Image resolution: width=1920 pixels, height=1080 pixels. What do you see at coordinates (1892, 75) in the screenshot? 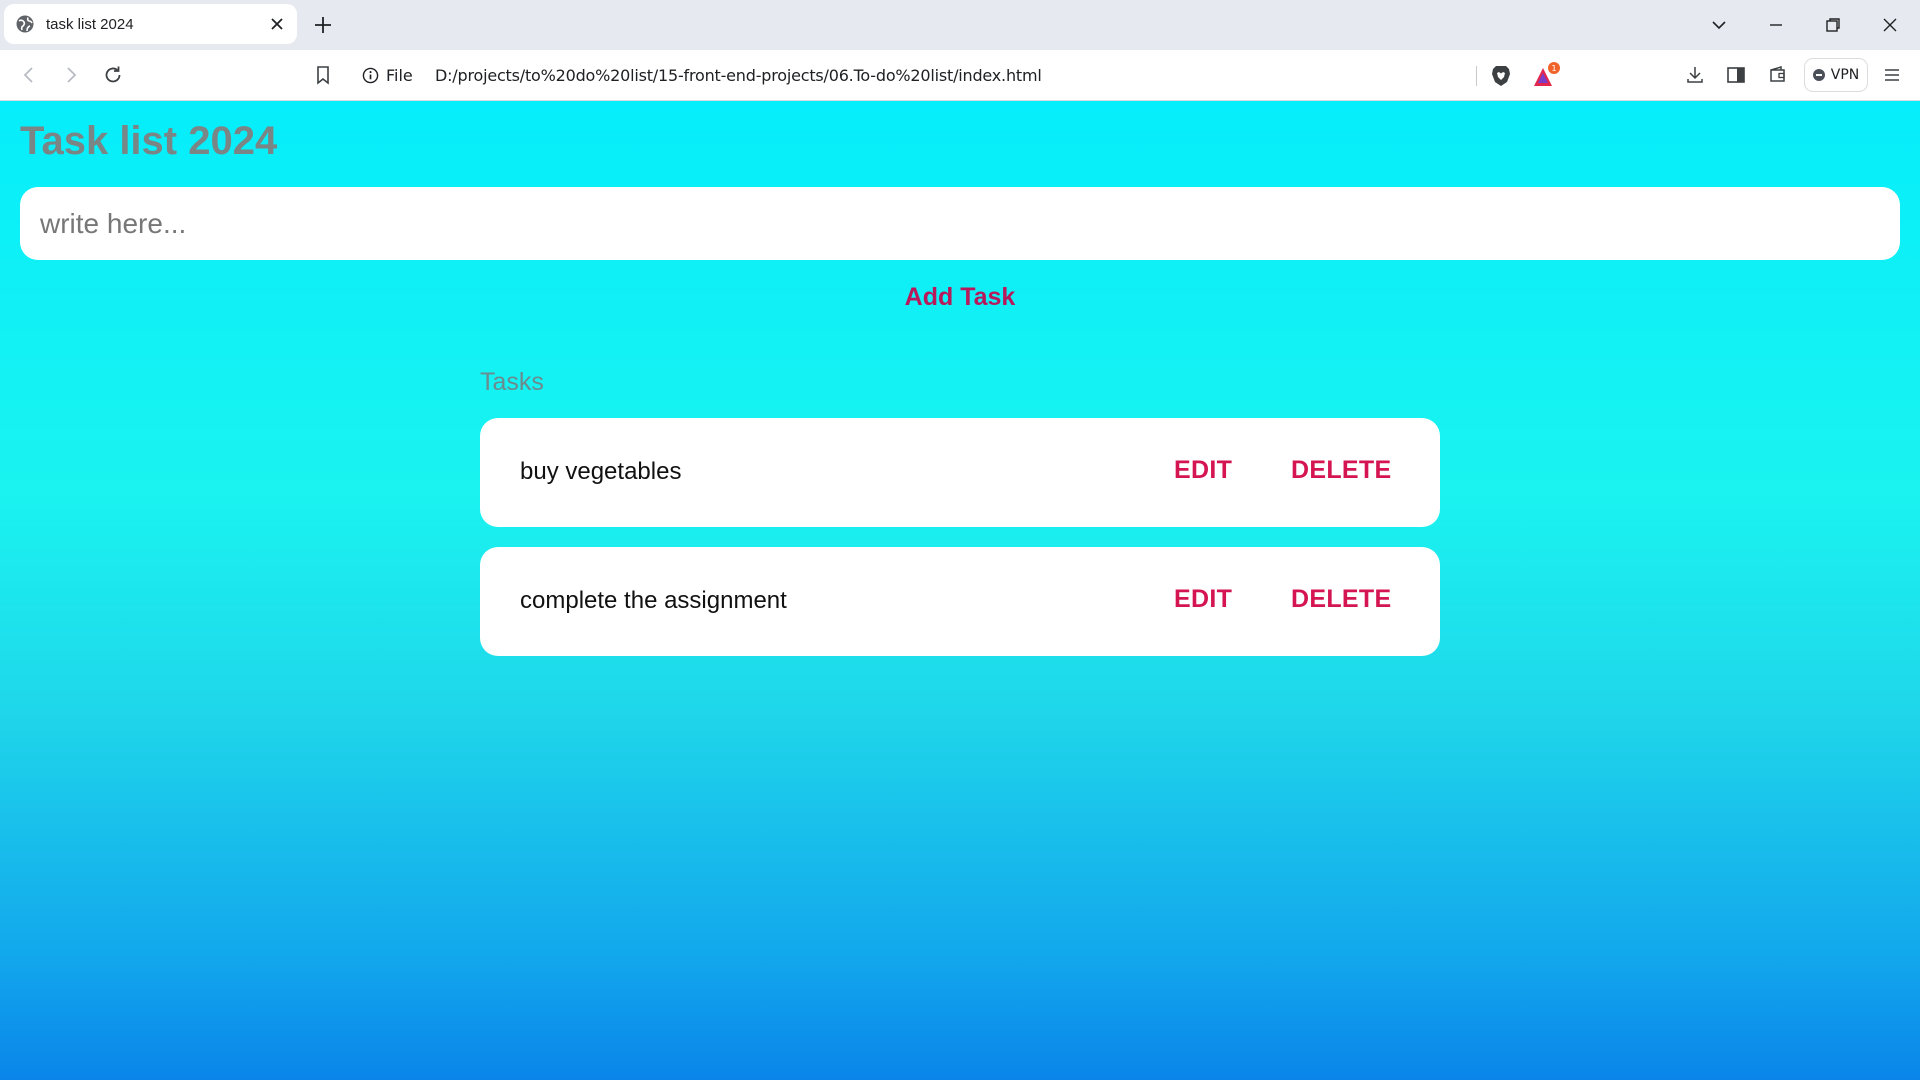
I see `menu-icon` at bounding box center [1892, 75].